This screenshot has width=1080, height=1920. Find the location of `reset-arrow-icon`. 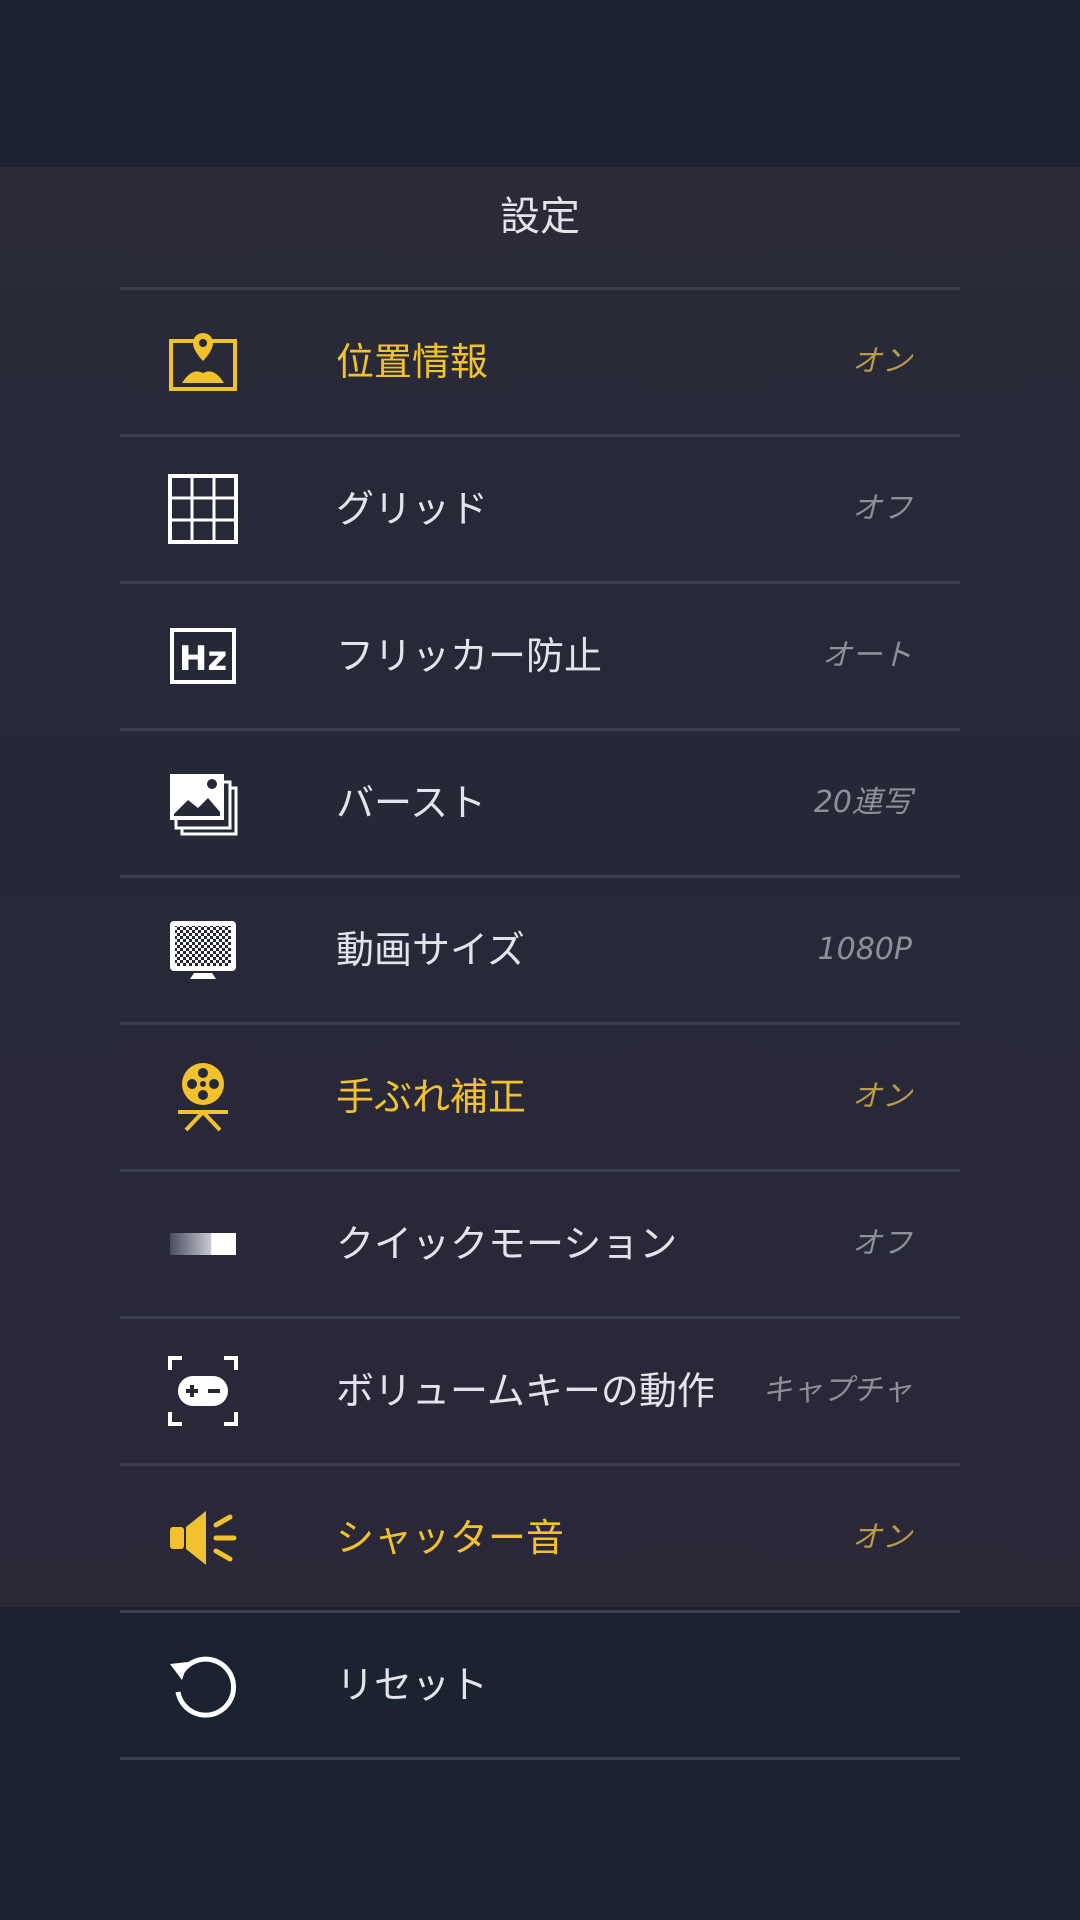

reset-arrow-icon is located at coordinates (203, 1685).